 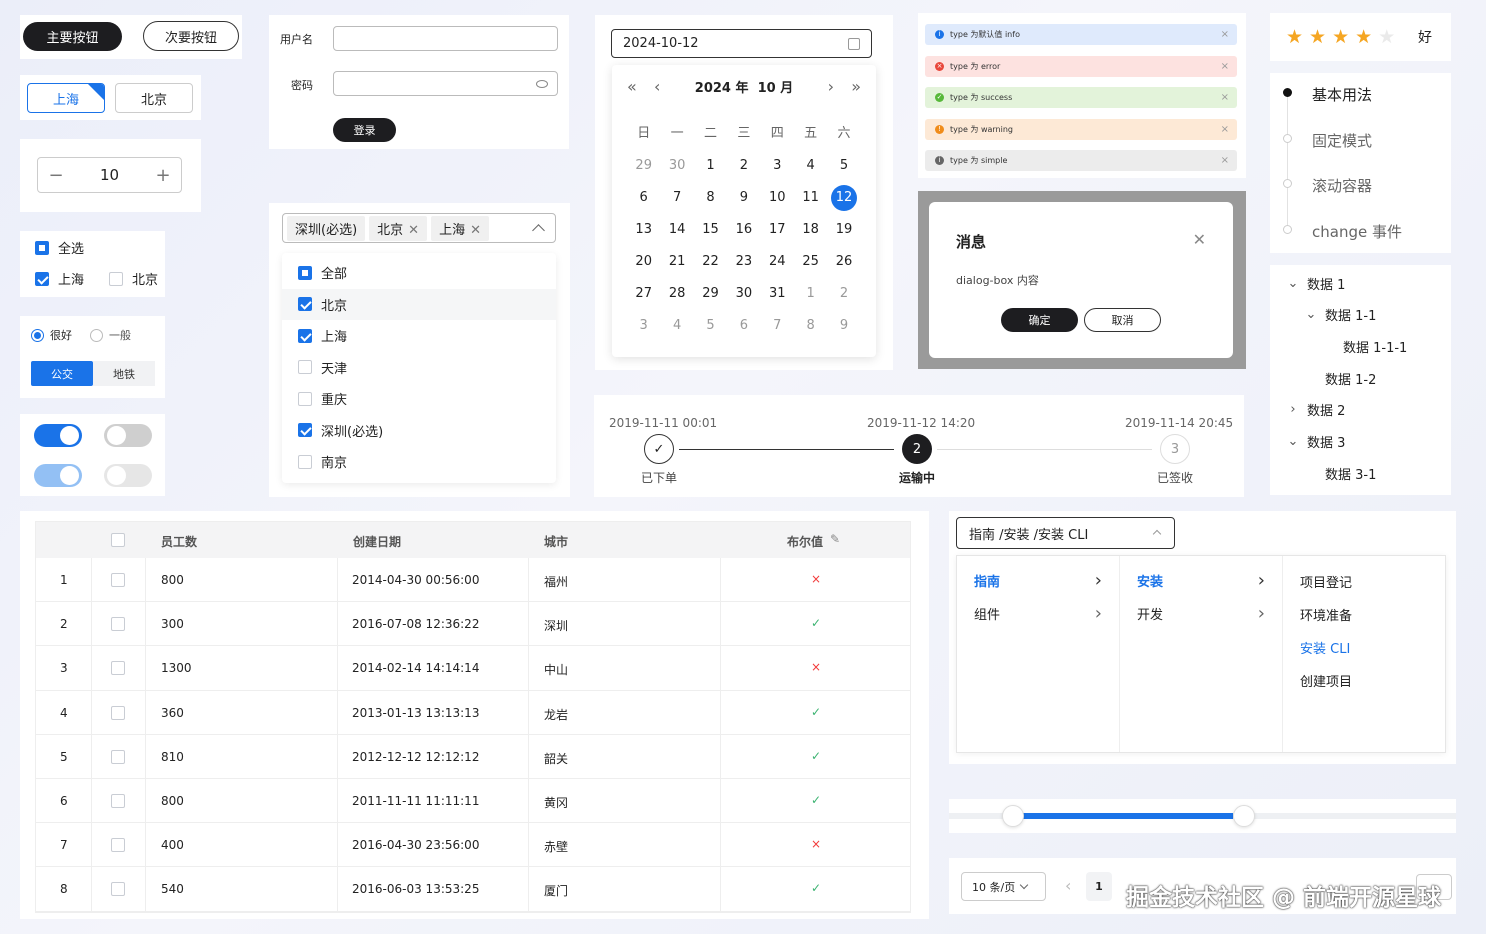 What do you see at coordinates (1039, 320) in the screenshot?
I see `confirm-button: 确定` at bounding box center [1039, 320].